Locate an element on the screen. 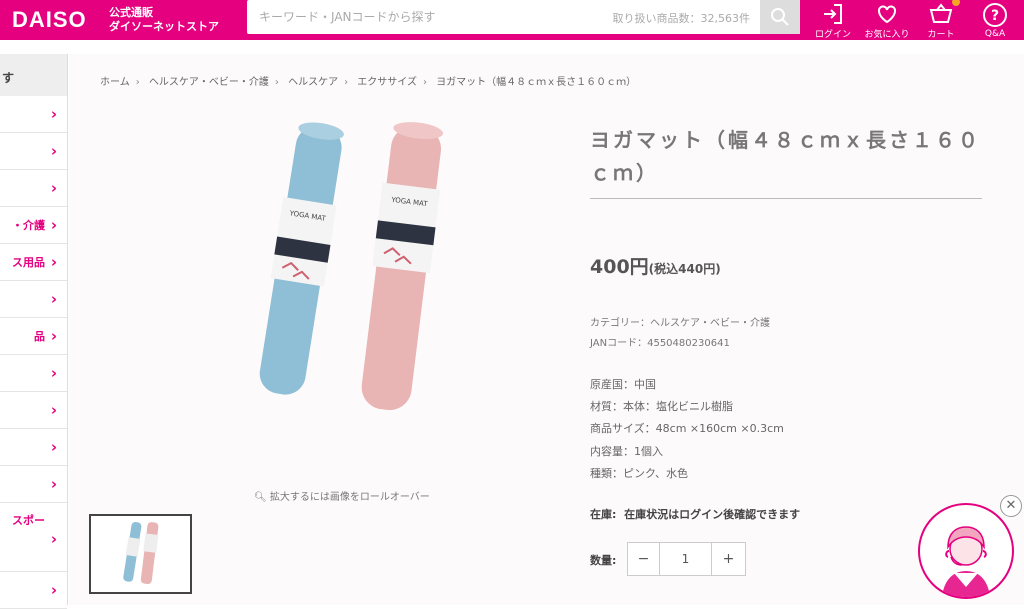 This screenshot has height=609, width=1024. heart-icon is located at coordinates (887, 14).